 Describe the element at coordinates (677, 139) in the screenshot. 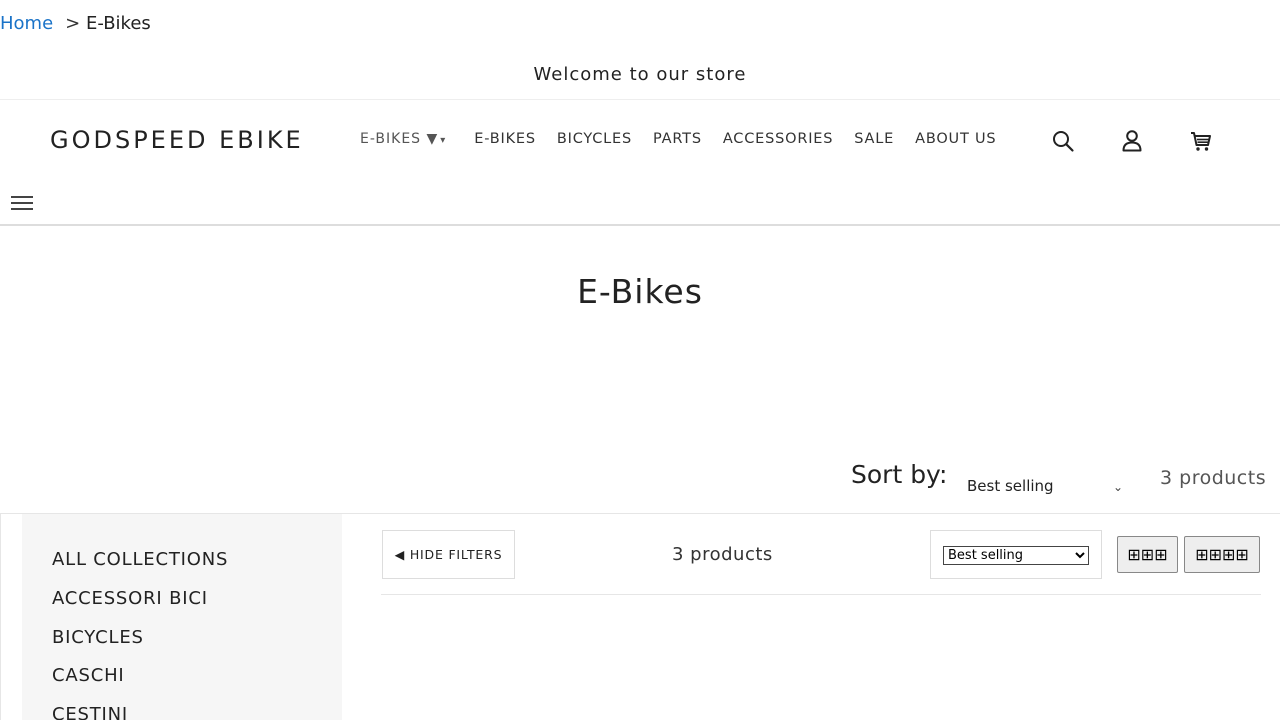

I see `nav-item-parts: PARTS` at that location.